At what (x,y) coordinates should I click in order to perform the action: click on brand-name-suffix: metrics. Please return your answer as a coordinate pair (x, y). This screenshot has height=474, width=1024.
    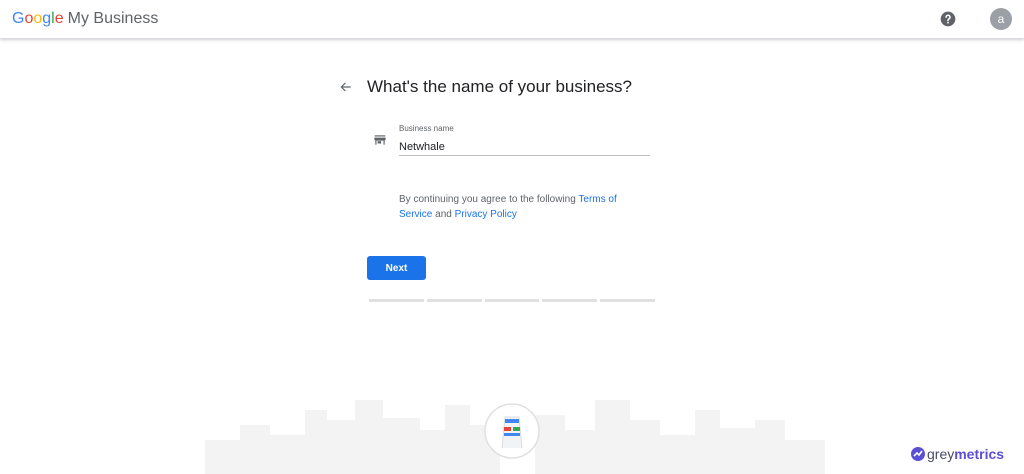
    Looking at the image, I should click on (979, 454).